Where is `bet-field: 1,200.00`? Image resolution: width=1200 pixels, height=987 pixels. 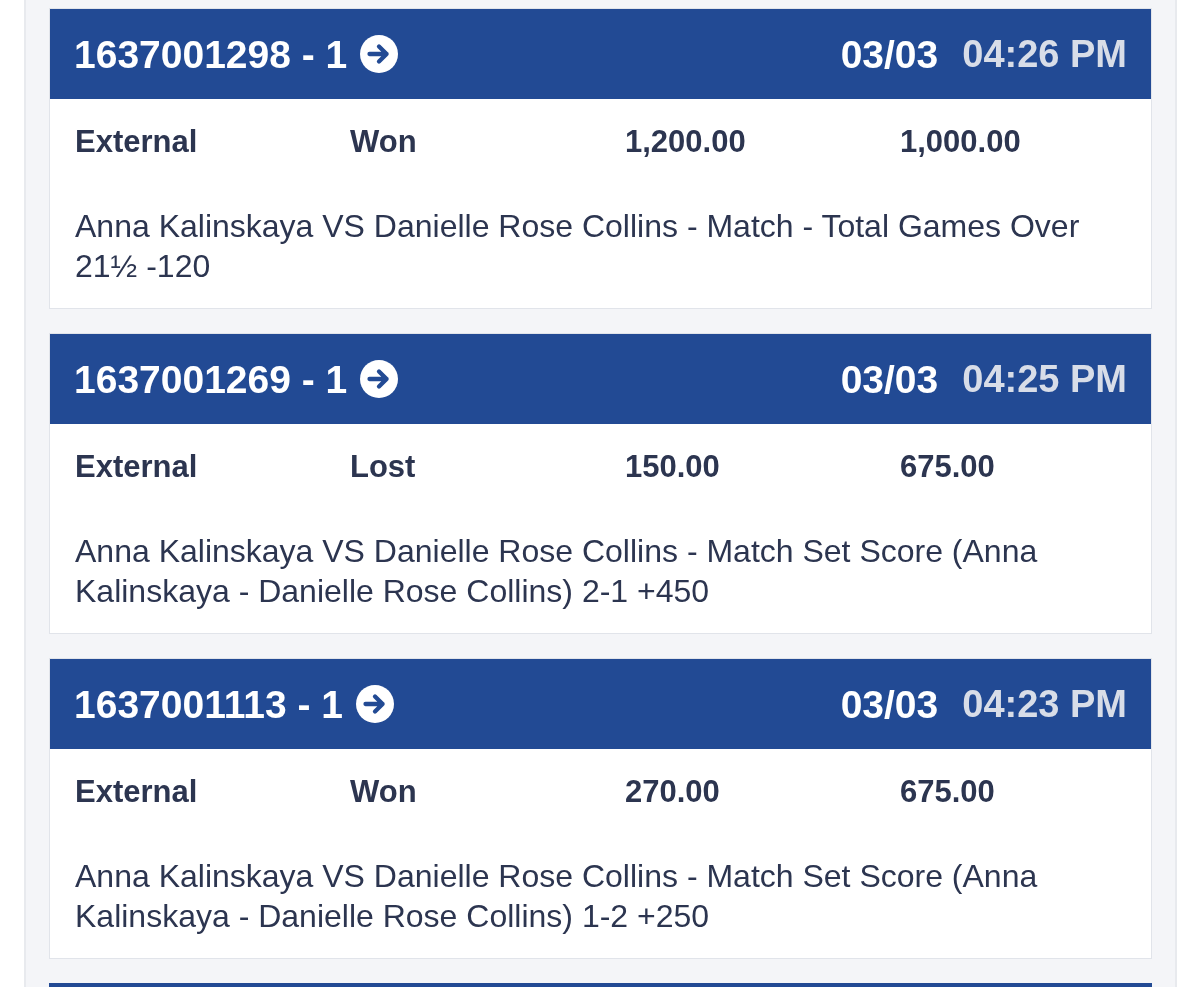 bet-field: 1,200.00 is located at coordinates (685, 142).